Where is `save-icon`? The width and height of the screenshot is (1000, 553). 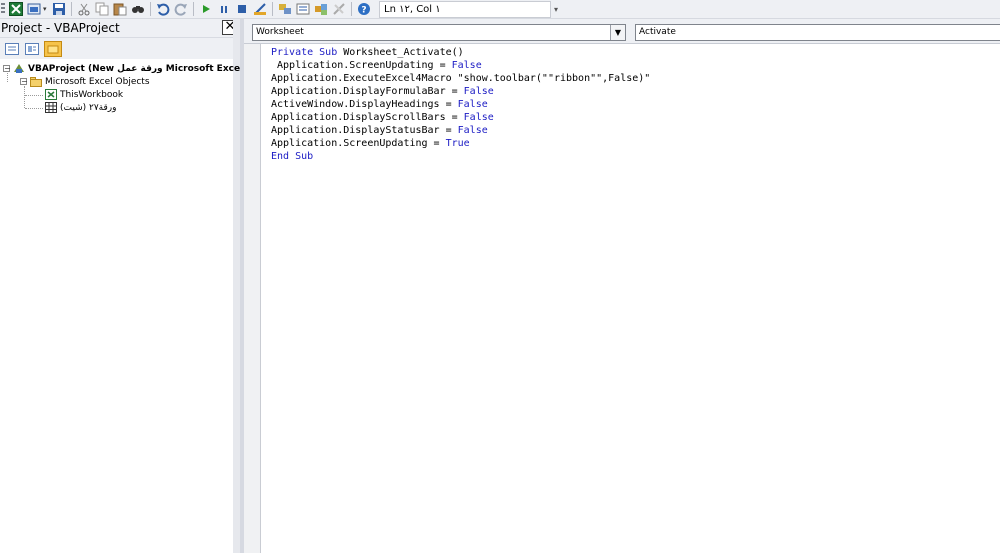 save-icon is located at coordinates (59, 9).